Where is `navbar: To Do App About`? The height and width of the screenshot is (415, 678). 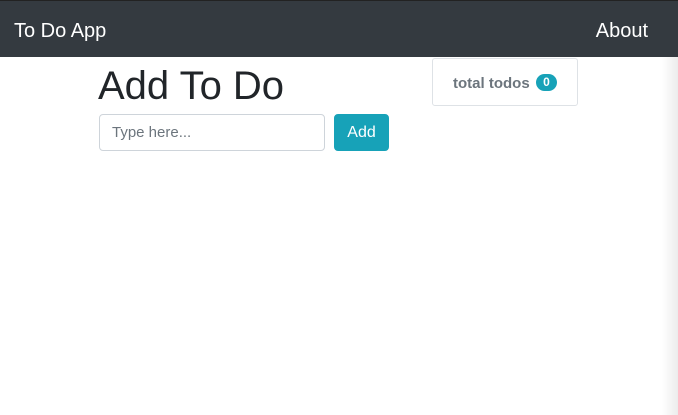 navbar: To Do App About is located at coordinates (339, 28).